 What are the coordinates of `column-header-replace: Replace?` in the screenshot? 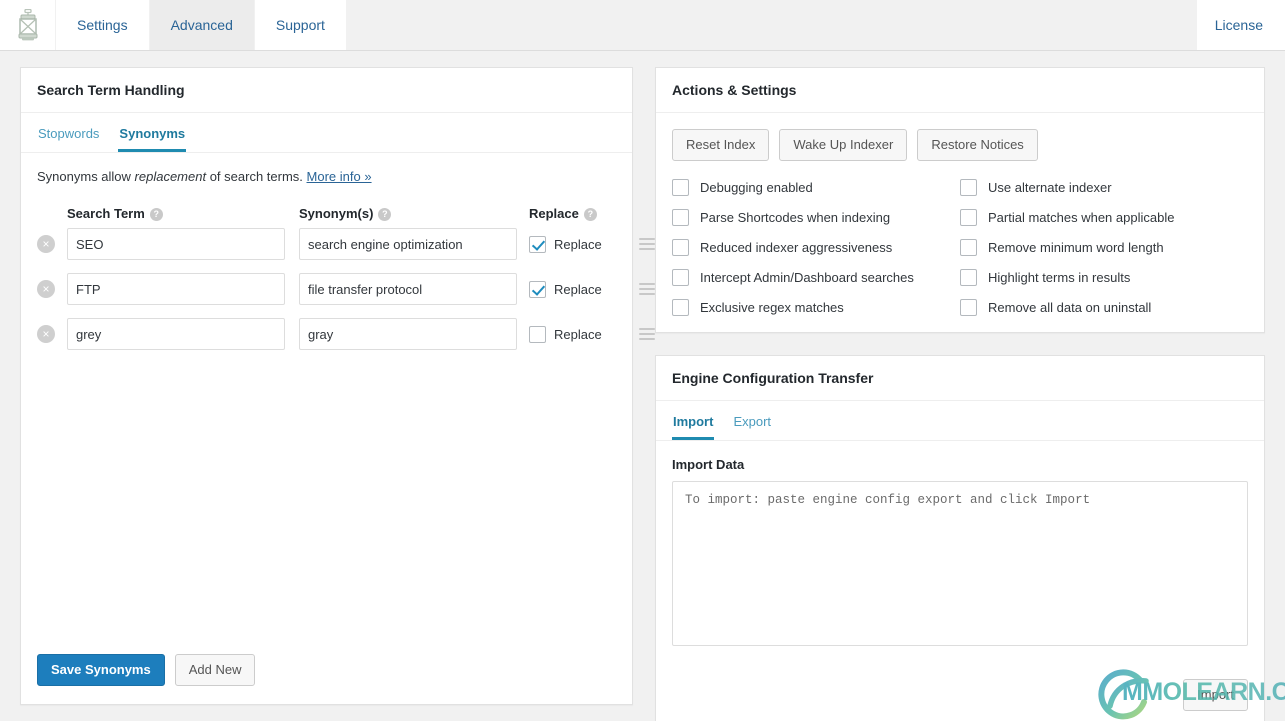 It's located at (584, 214).